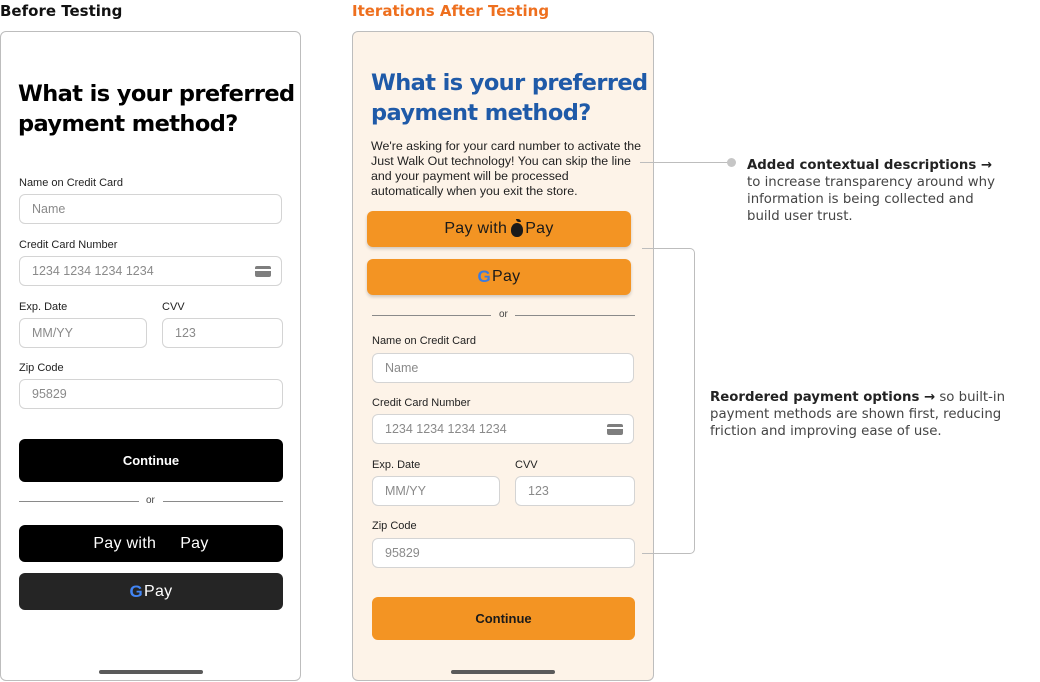 The width and height of the screenshot is (1040, 682). I want to click on annotation-connector-line, so click(684, 162).